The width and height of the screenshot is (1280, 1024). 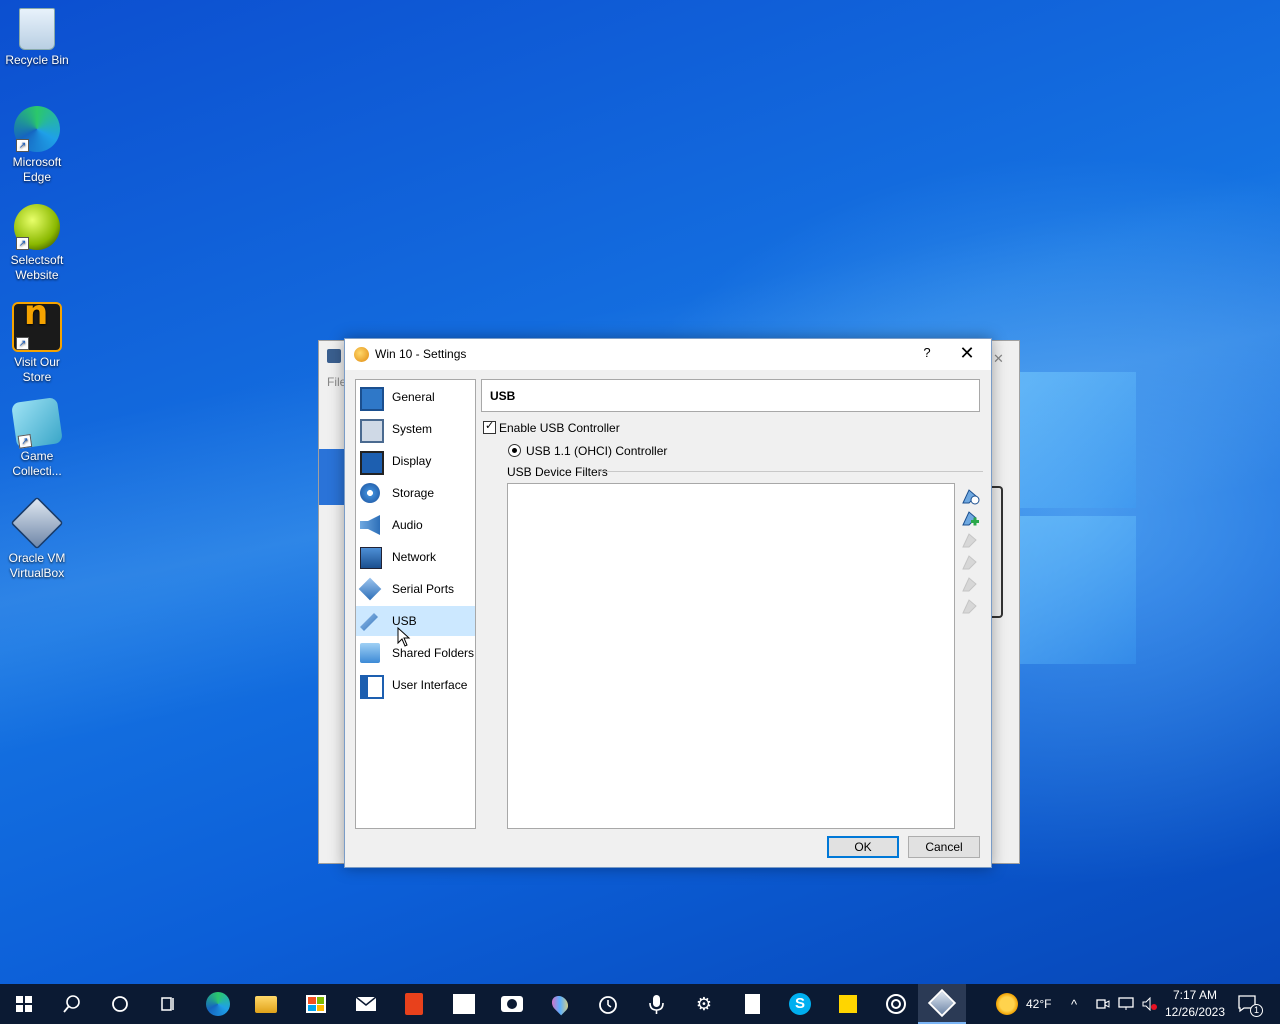 I want to click on nav-item-display: Display, so click(x=415, y=461).